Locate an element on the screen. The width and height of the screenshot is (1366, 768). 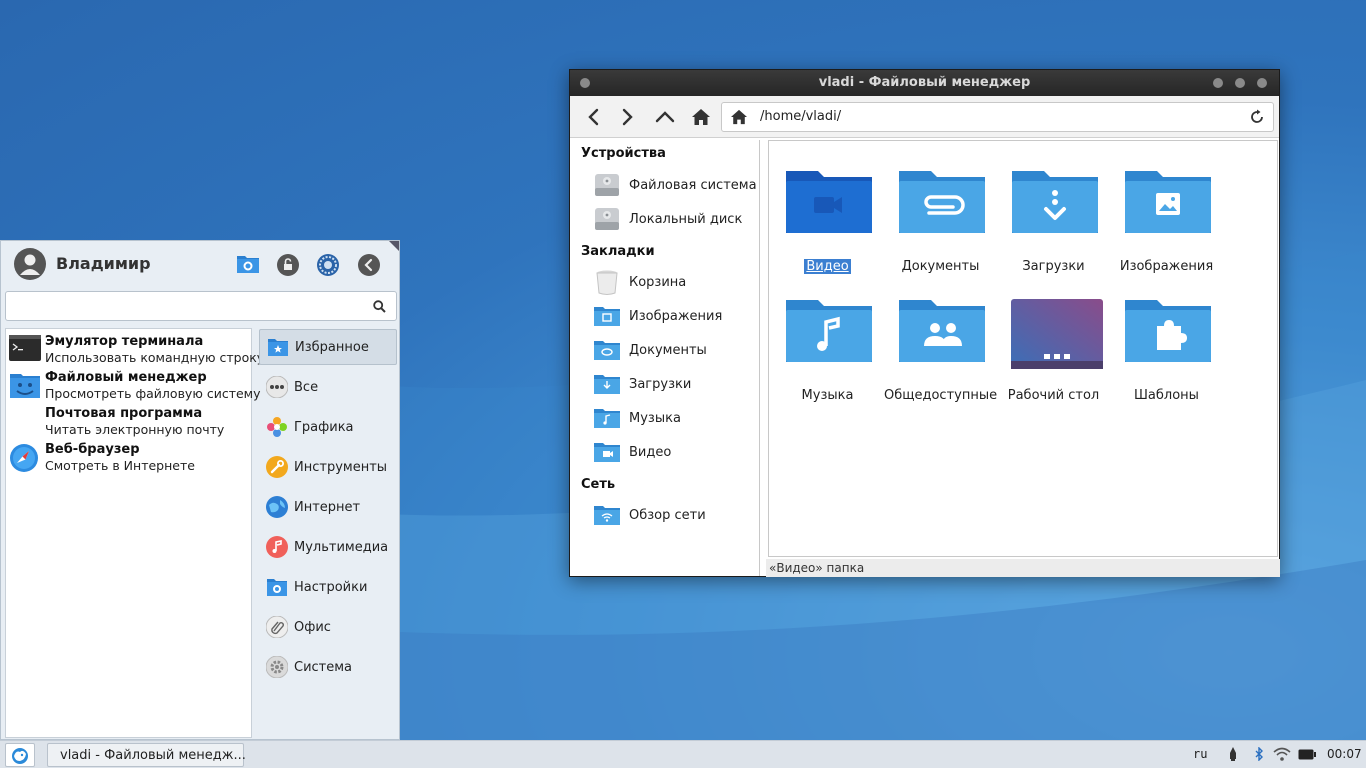
office-icon is located at coordinates (277, 627).